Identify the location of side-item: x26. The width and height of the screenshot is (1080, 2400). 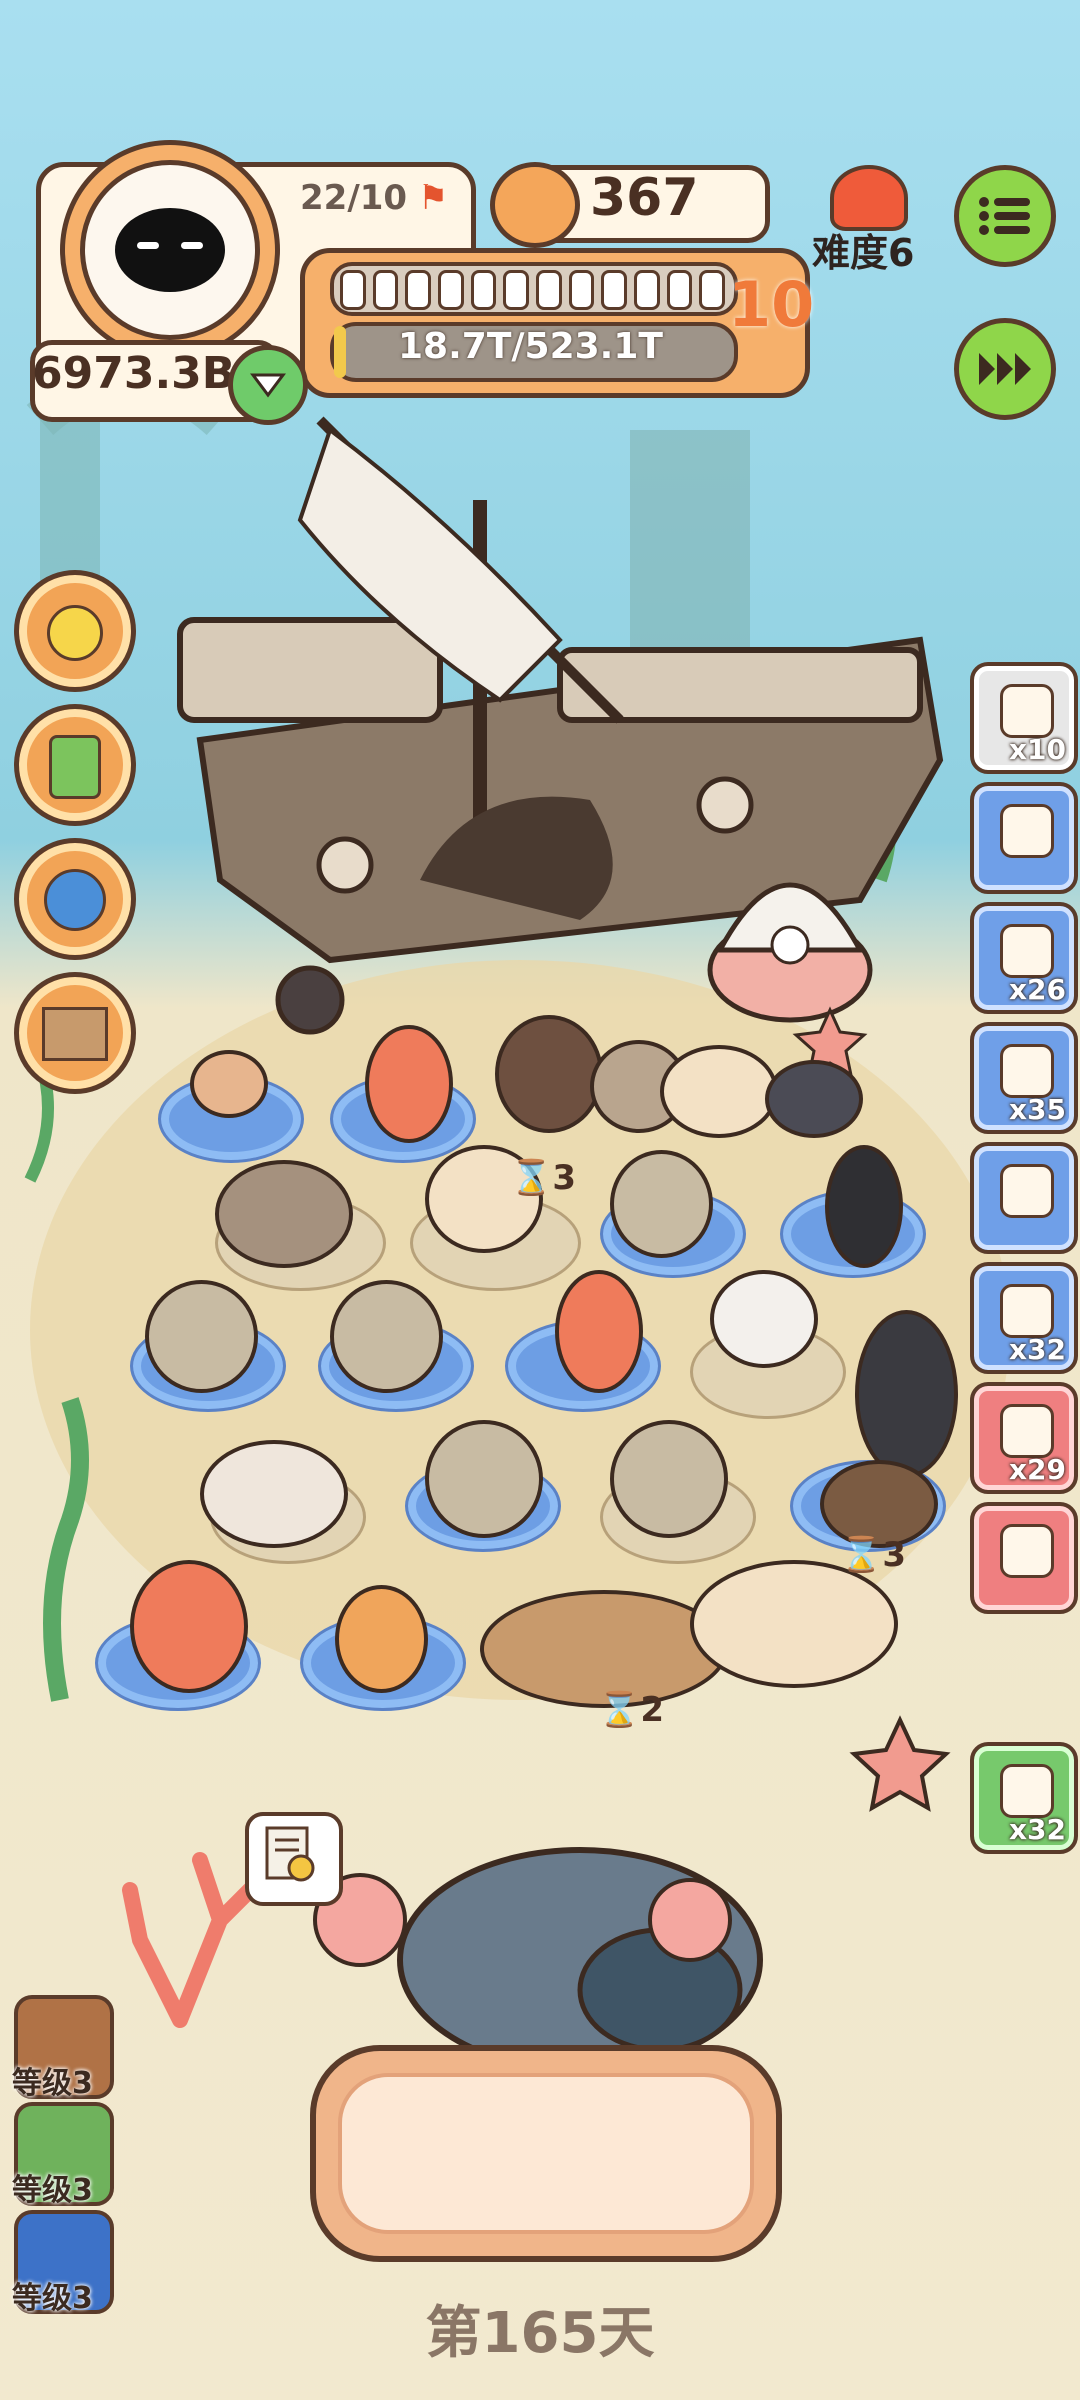
(1024, 958).